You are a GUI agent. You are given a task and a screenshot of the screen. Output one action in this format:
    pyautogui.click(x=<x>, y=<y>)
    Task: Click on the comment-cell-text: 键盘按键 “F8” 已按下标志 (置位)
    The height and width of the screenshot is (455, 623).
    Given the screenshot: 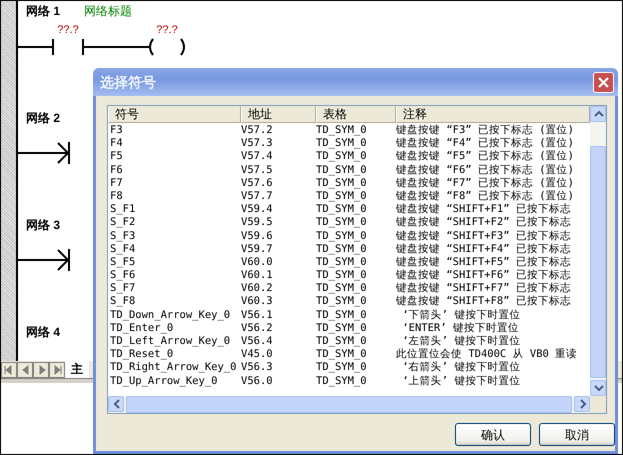 What is the action you would take?
    pyautogui.click(x=485, y=196)
    